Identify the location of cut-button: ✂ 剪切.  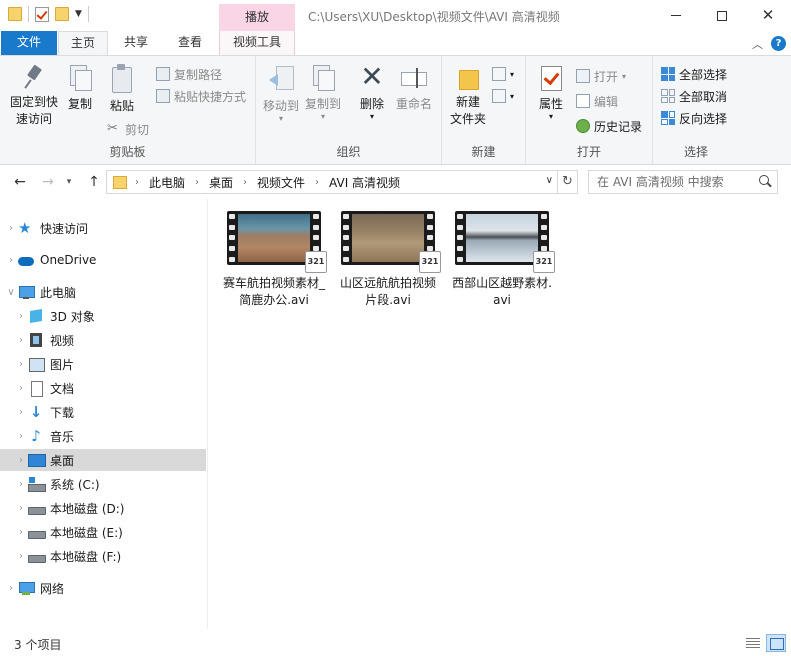
(128, 129).